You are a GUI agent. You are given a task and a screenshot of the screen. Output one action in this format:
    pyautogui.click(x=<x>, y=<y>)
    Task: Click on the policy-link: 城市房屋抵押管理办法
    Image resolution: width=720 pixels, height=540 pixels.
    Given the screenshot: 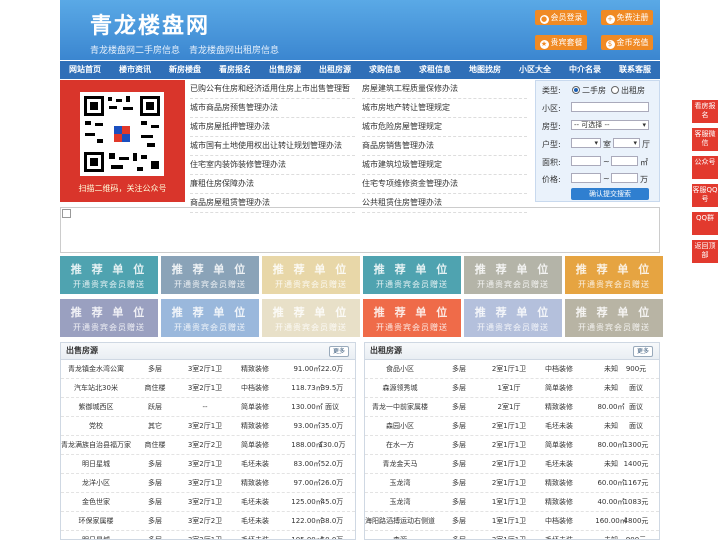 What is the action you would take?
    pyautogui.click(x=272, y=127)
    